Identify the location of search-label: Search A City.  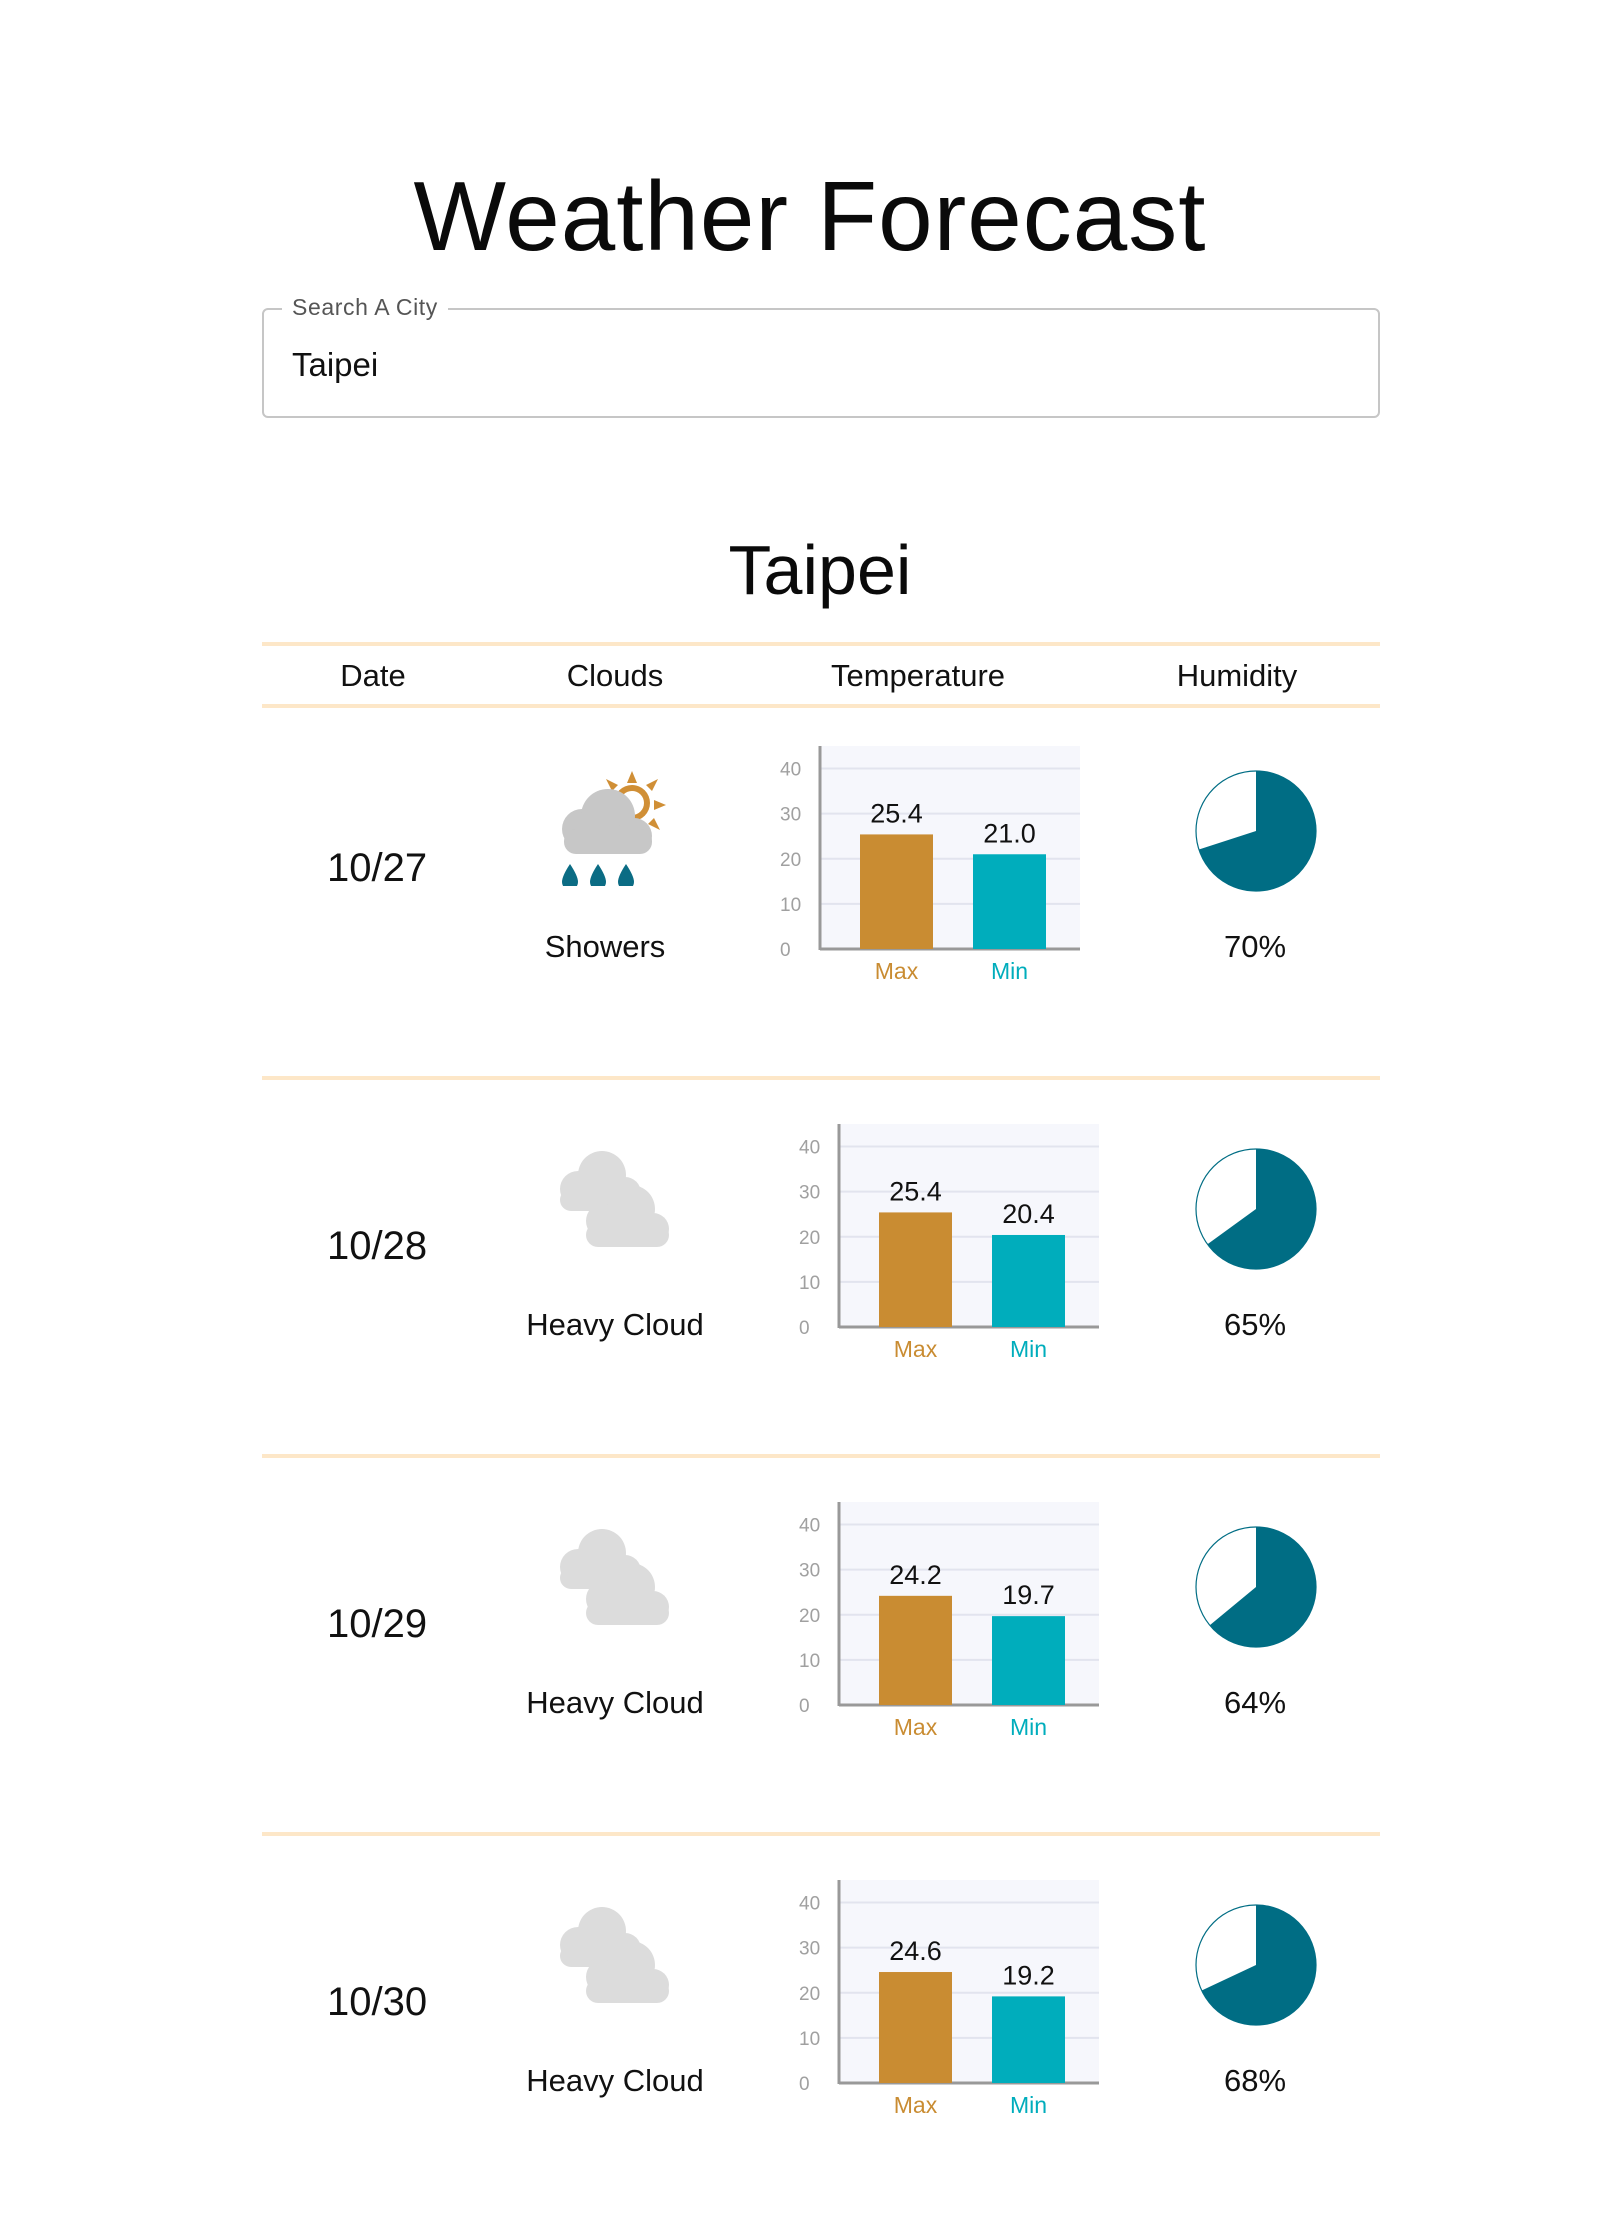
(365, 307).